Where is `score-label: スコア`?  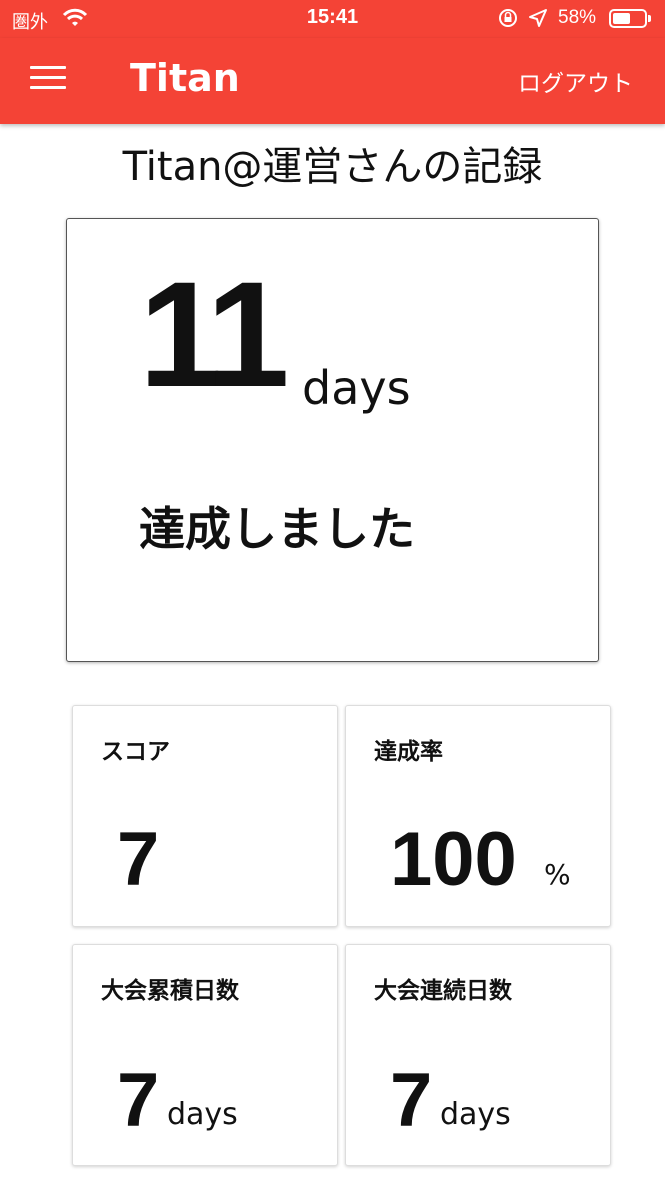
score-label: スコア is located at coordinates (135, 752).